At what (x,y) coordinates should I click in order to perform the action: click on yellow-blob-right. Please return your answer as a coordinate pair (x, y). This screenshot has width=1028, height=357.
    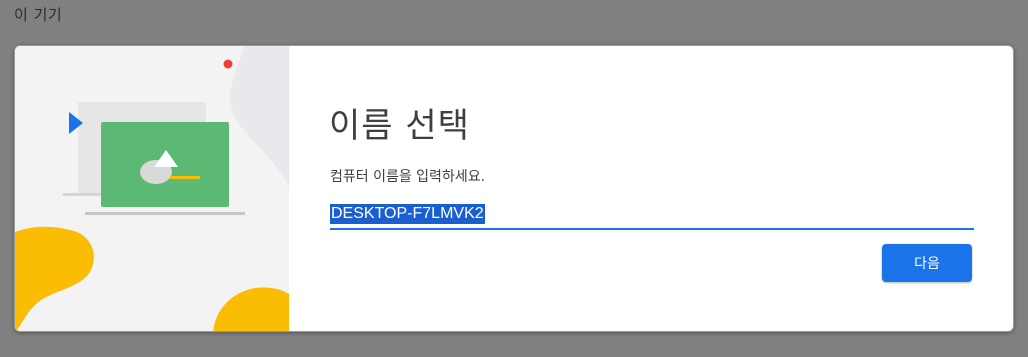
    Looking at the image, I should click on (251, 309).